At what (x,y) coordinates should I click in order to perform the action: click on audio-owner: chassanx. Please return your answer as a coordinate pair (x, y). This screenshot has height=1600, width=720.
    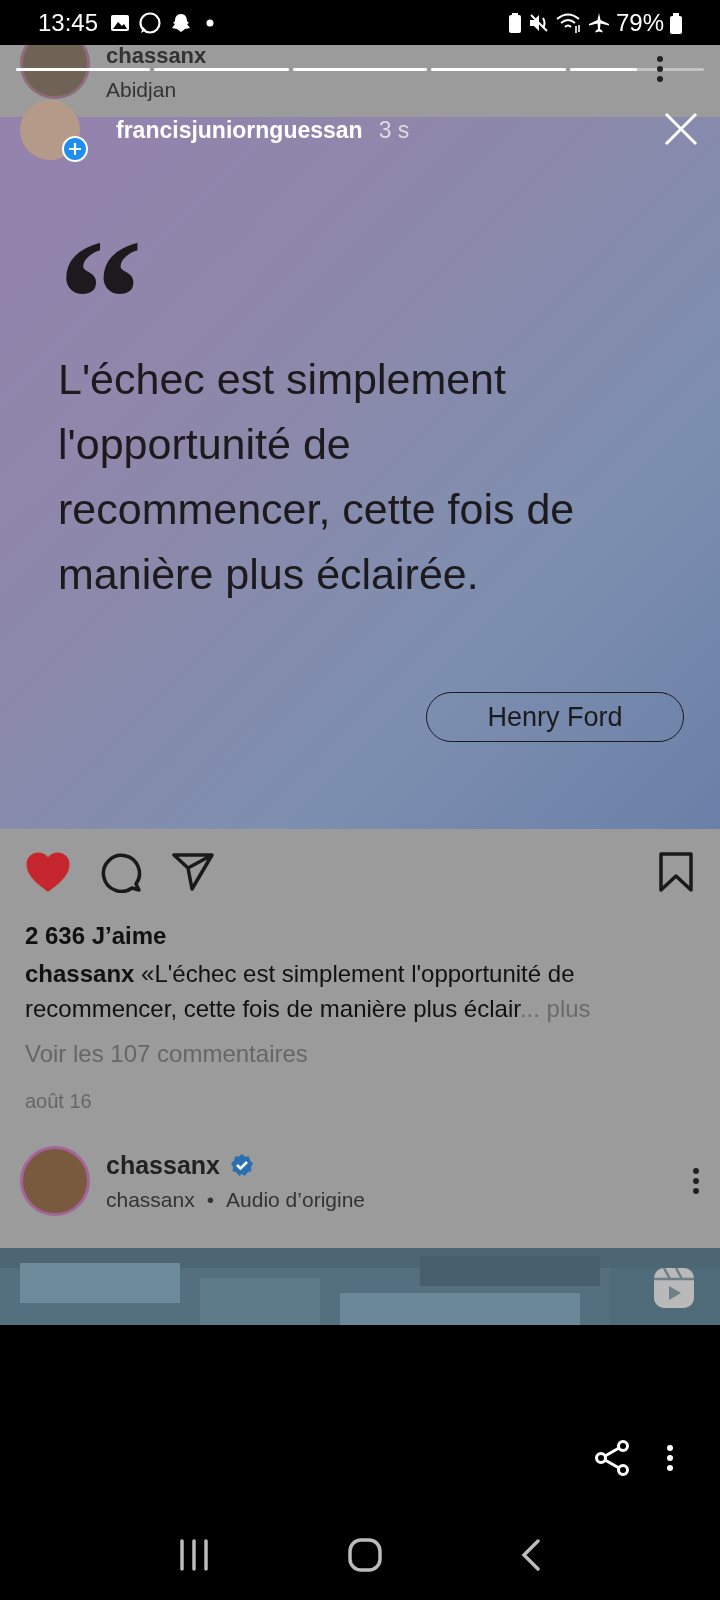
    Looking at the image, I should click on (150, 1200).